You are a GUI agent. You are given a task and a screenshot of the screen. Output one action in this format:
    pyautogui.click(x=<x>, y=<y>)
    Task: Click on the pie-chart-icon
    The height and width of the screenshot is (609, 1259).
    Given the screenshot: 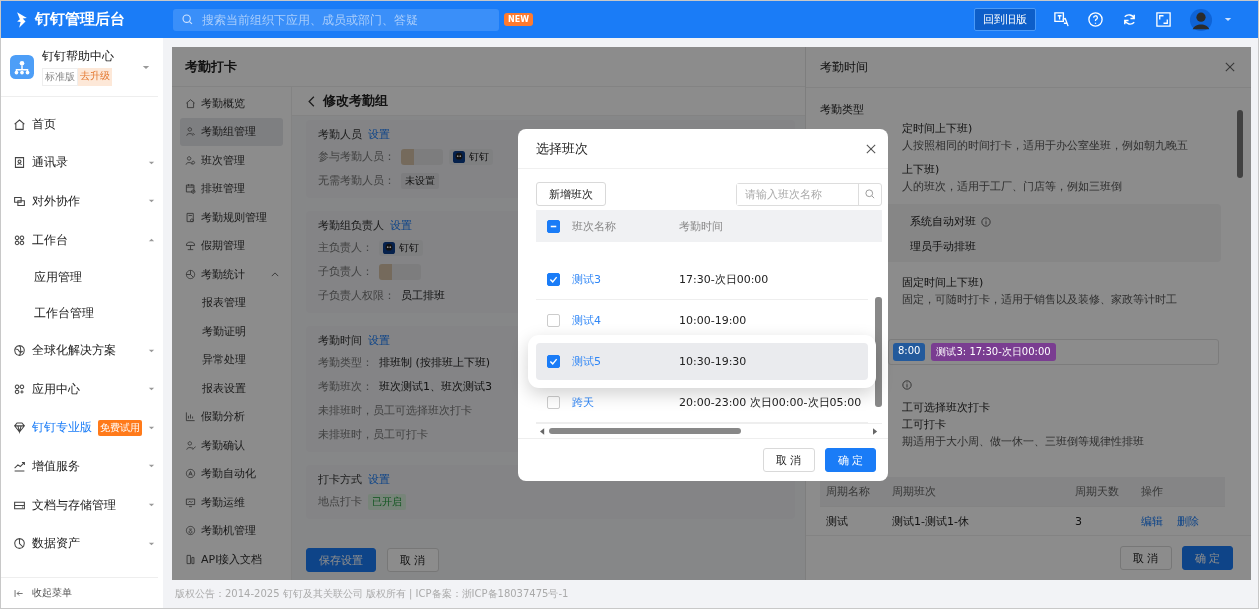 What is the action you would take?
    pyautogui.click(x=19, y=544)
    